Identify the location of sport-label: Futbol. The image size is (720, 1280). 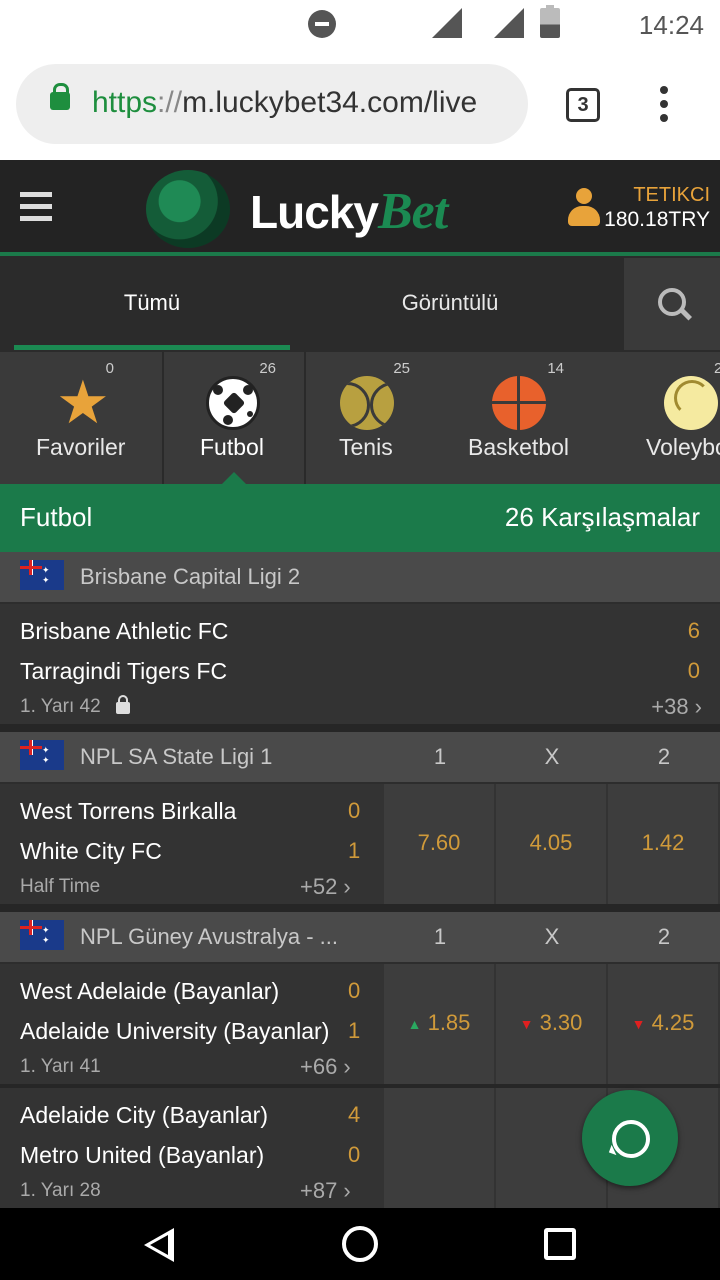
(232, 447).